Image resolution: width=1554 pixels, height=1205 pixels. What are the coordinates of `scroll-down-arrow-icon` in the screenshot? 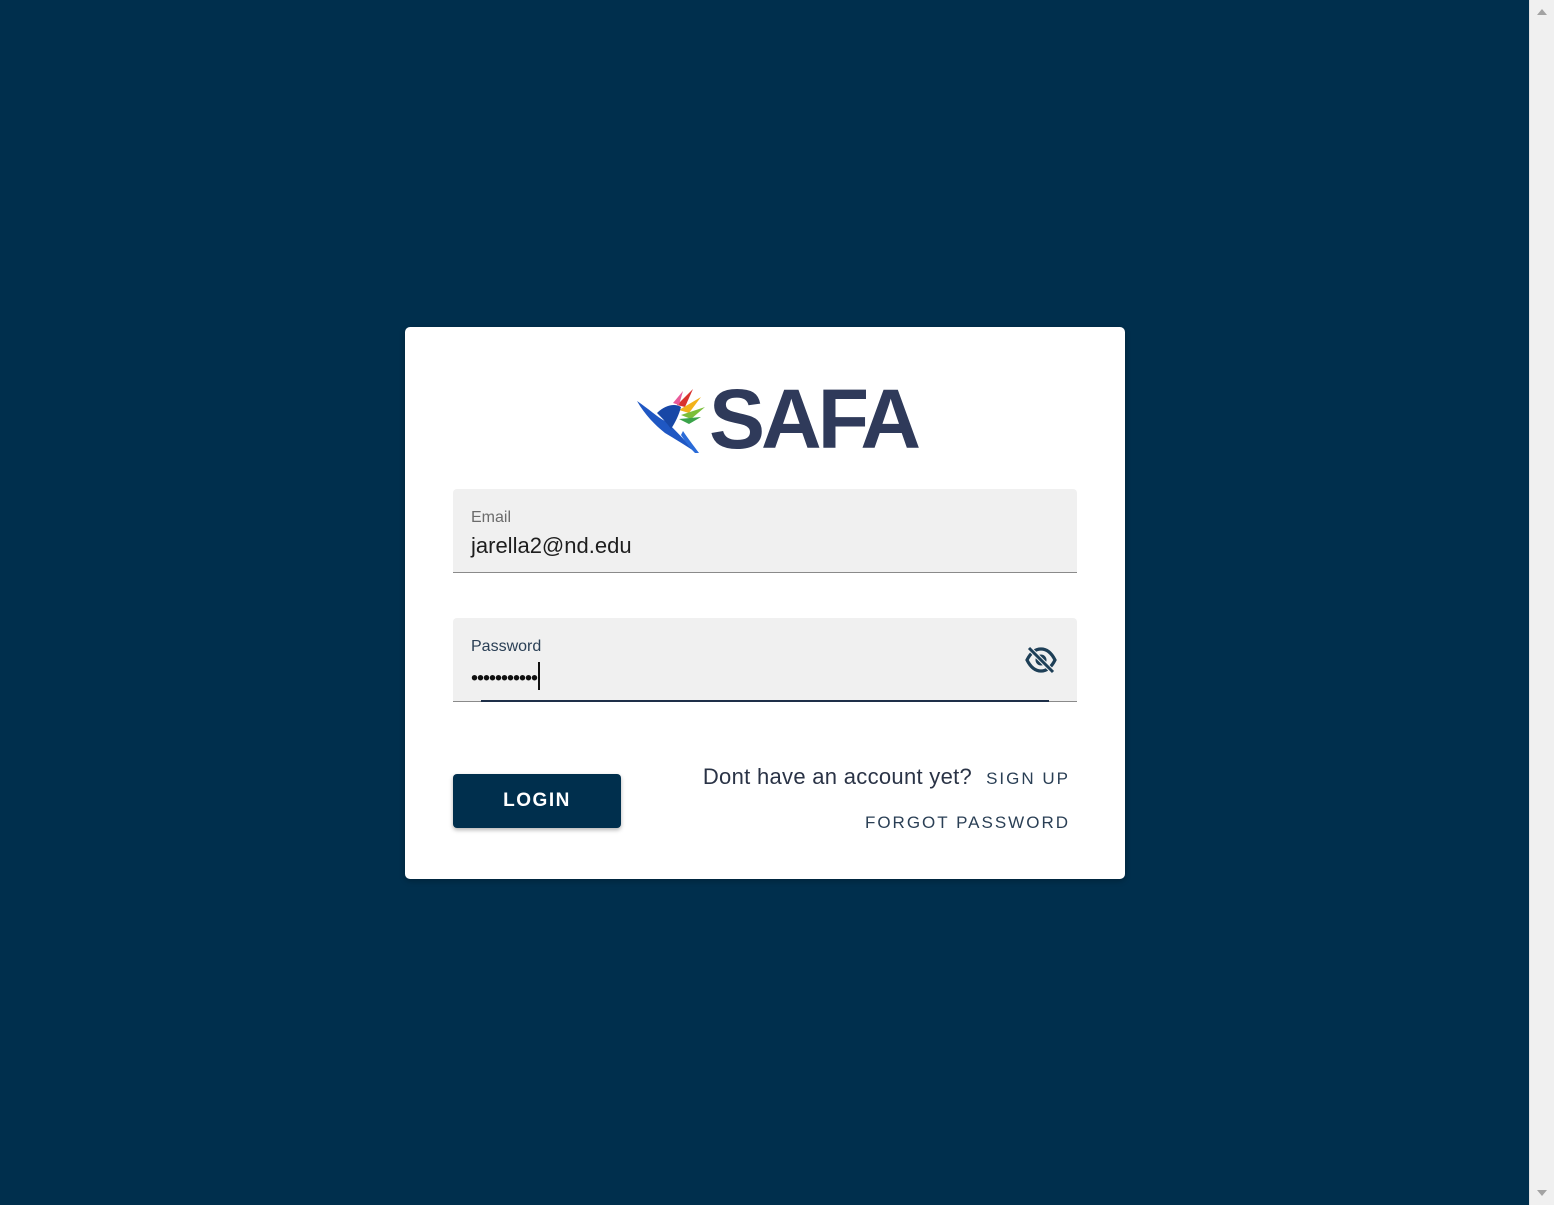 It's located at (1542, 1193).